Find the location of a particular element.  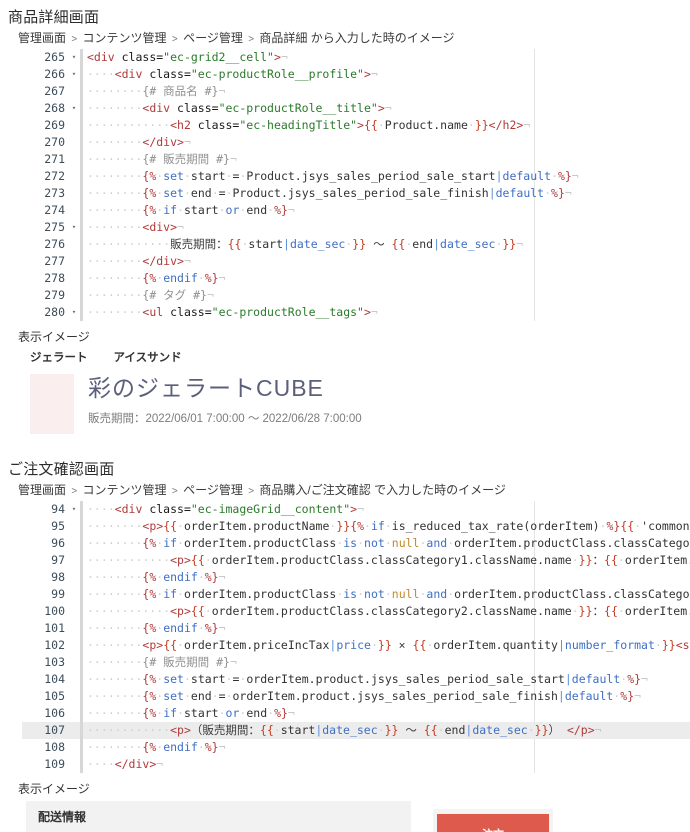

page-title: ご注文確認画面 is located at coordinates (61, 469).